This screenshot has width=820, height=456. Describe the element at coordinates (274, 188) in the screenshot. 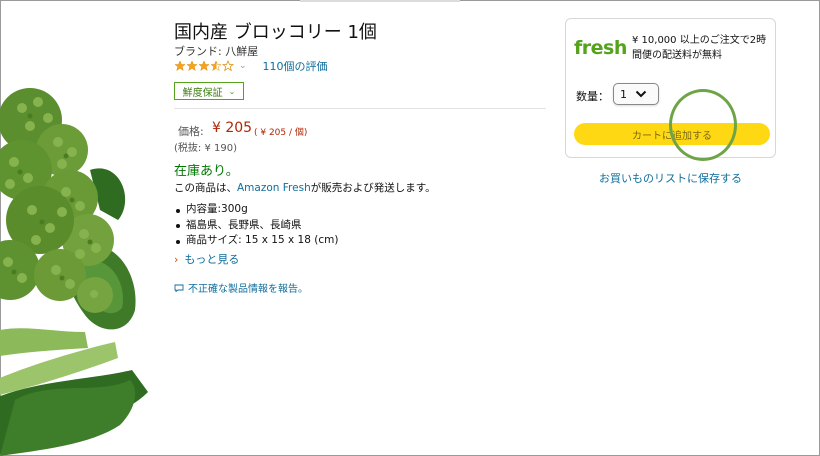

I see `amazon-fresh-link: Amazon Fresh` at that location.